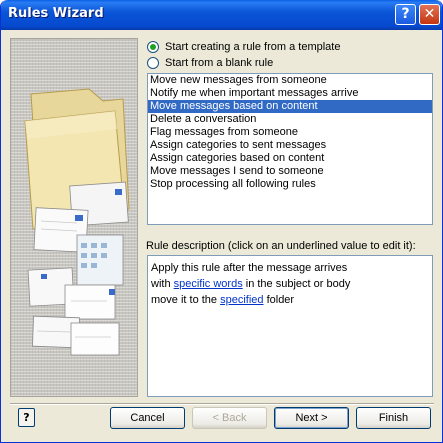 The width and height of the screenshot is (443, 443). Describe the element at coordinates (290, 145) in the screenshot. I see `list-item: Assign categories to sent messages` at that location.